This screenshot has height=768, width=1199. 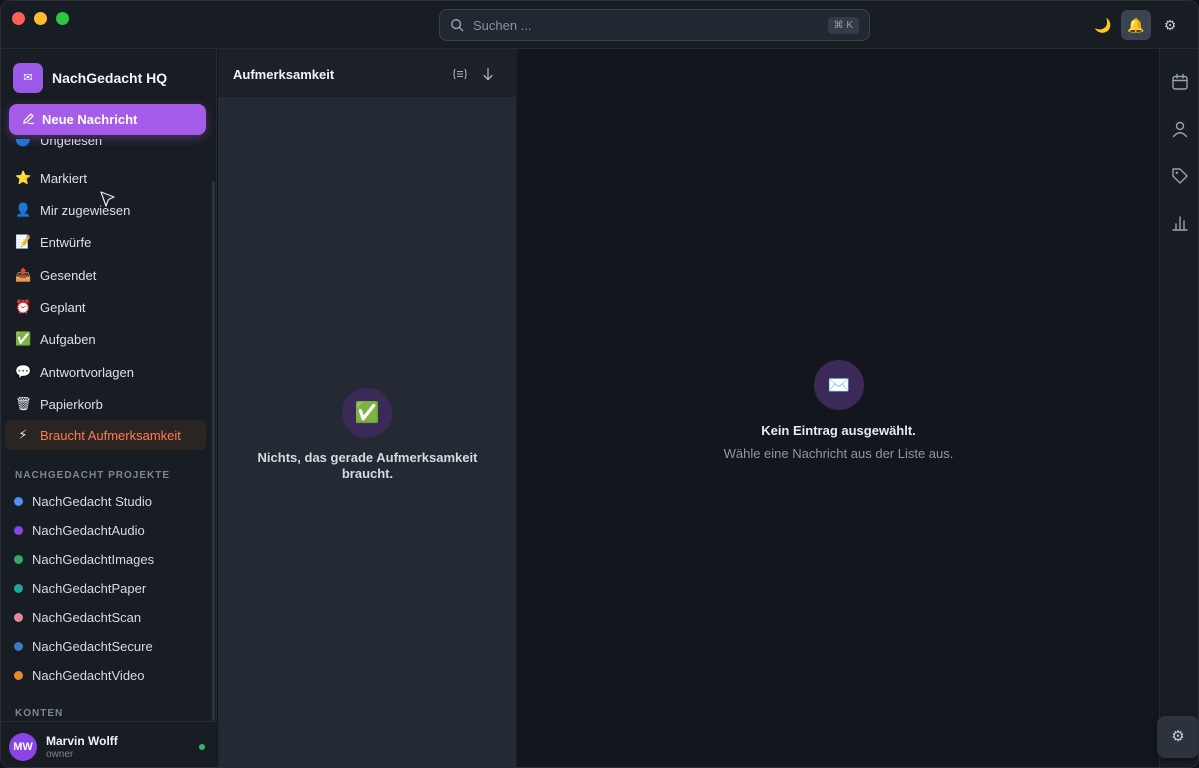 I want to click on pencil-icon, so click(x=29, y=119).